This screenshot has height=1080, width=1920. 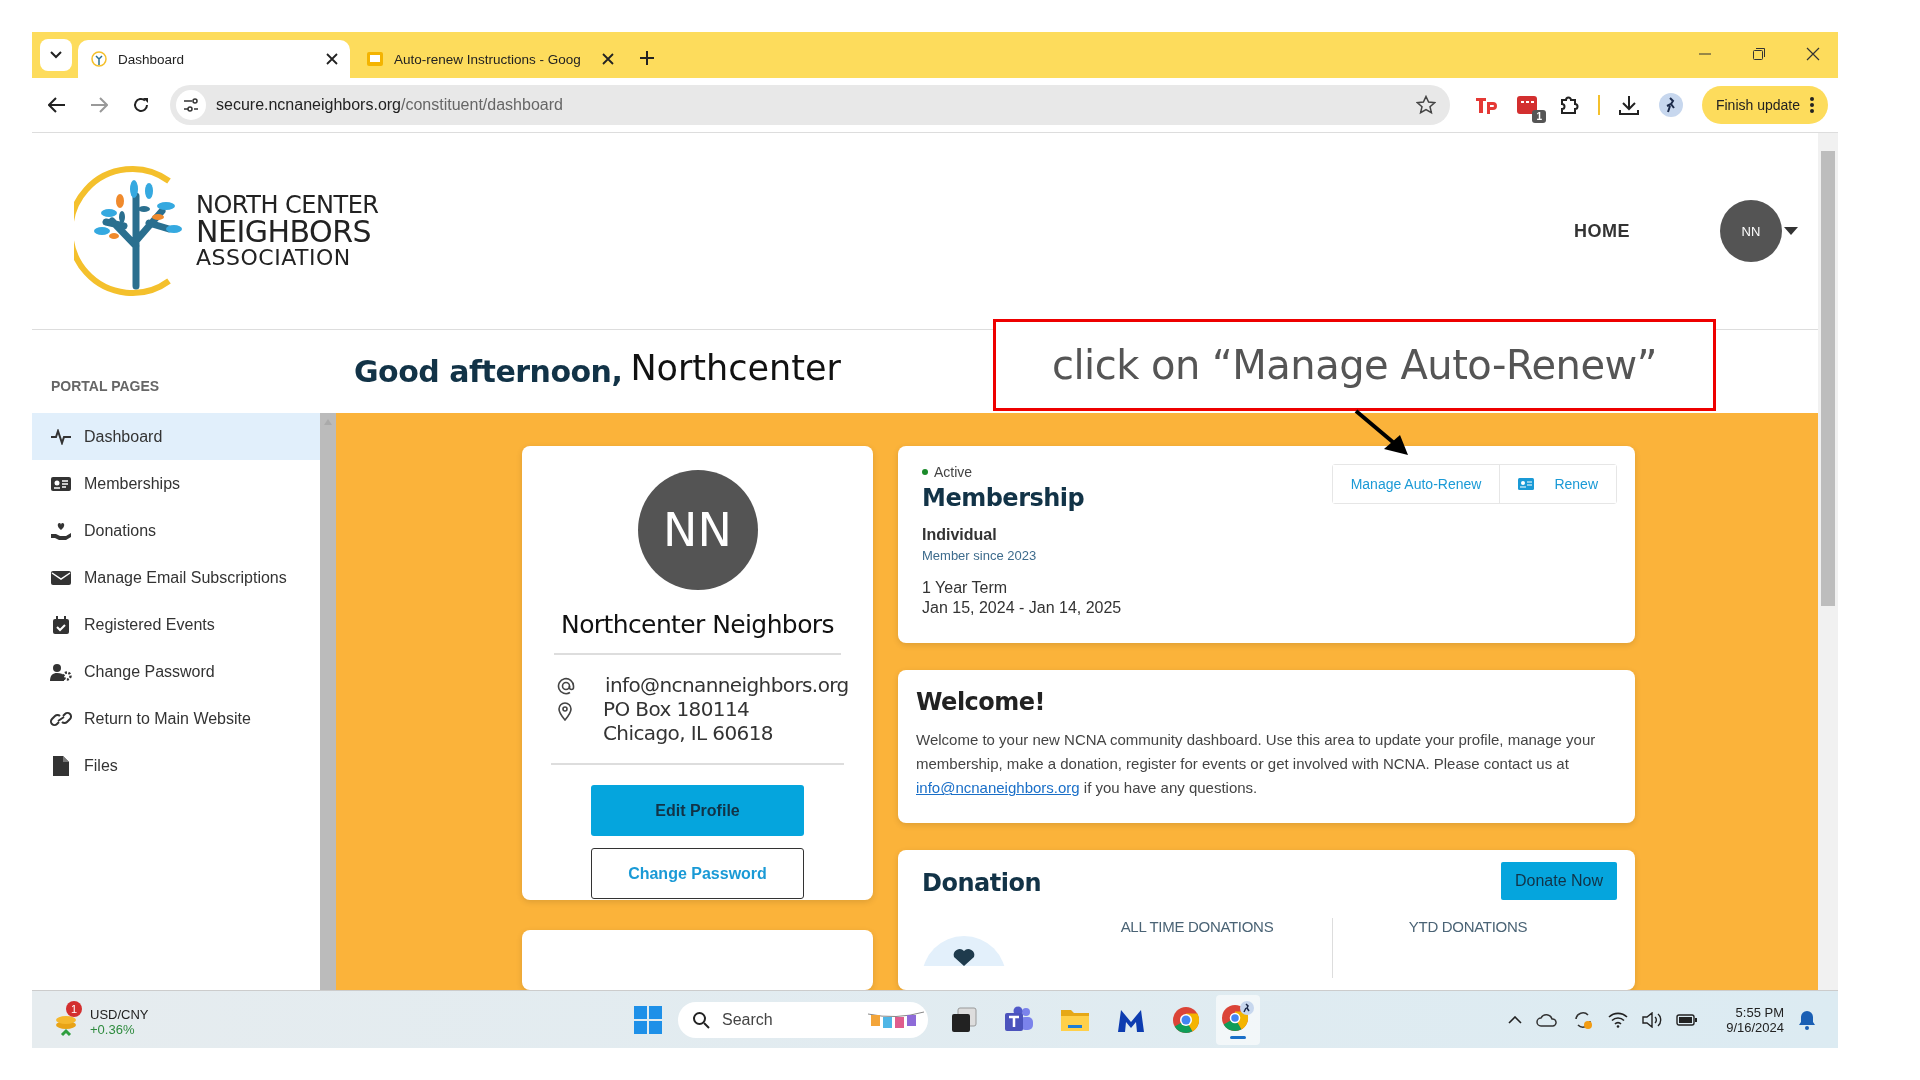 I want to click on sidebar-item: Files, so click(x=176, y=765).